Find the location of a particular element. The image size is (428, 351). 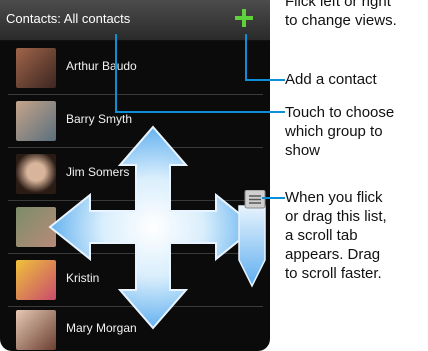

callout-line: to change views. is located at coordinates (341, 20).